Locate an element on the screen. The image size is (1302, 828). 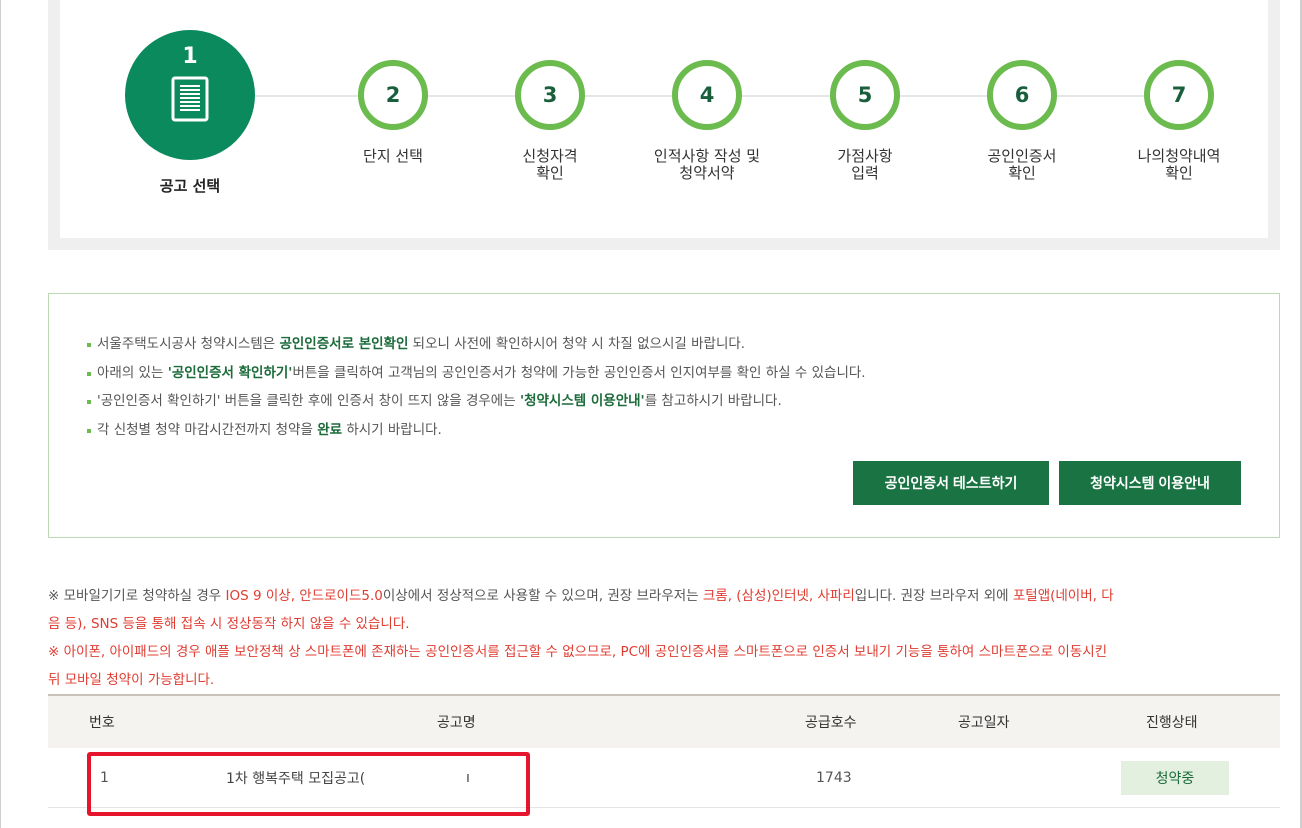
step-3-label: 신청자격 확인 is located at coordinates (550, 165).